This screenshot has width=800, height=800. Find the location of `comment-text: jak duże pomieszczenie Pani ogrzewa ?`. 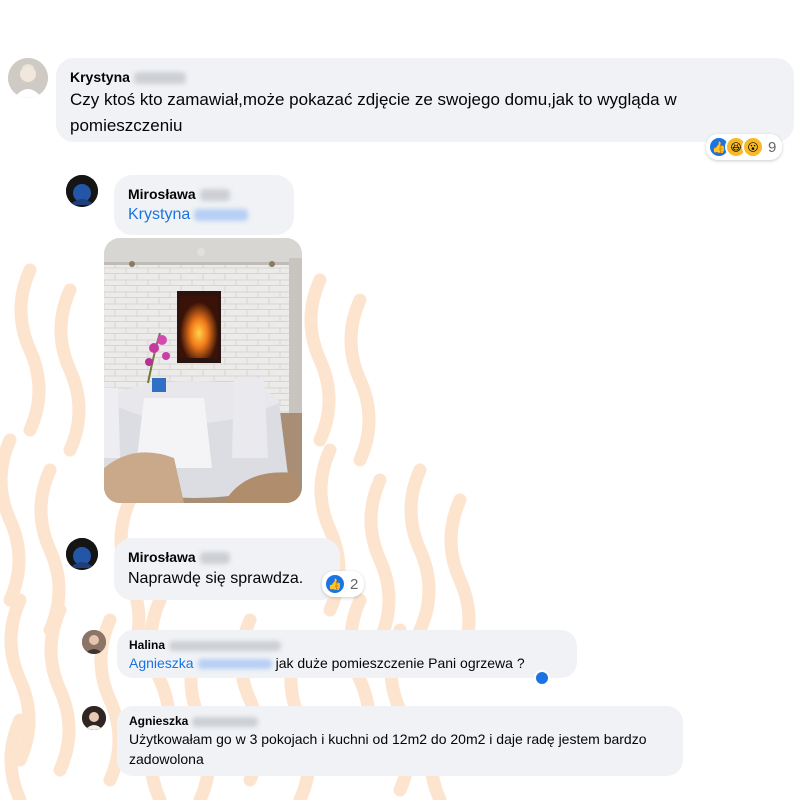

comment-text: jak duże pomieszczenie Pani ogrzewa ? is located at coordinates (400, 663).